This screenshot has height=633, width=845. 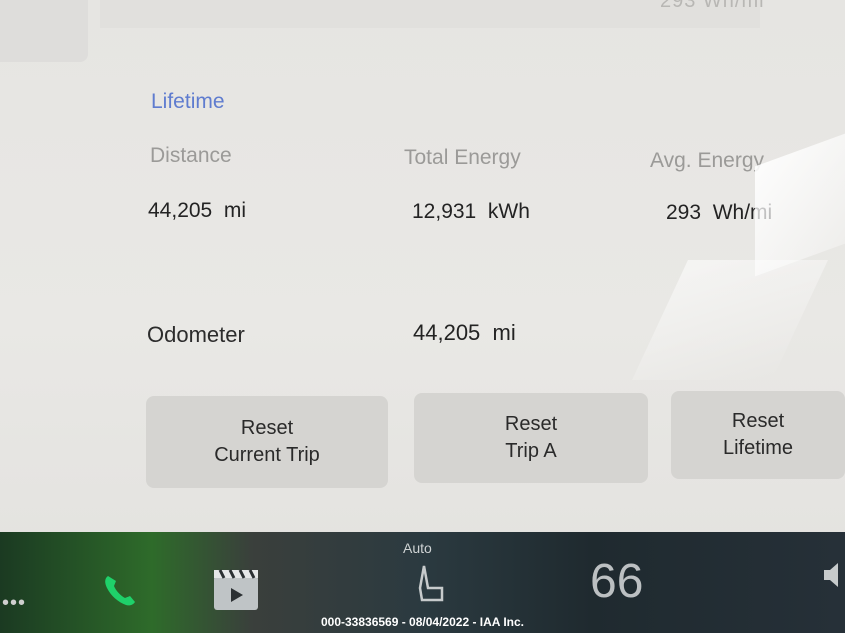 What do you see at coordinates (464, 332) in the screenshot?
I see `odometer-value: 44,205 mi` at bounding box center [464, 332].